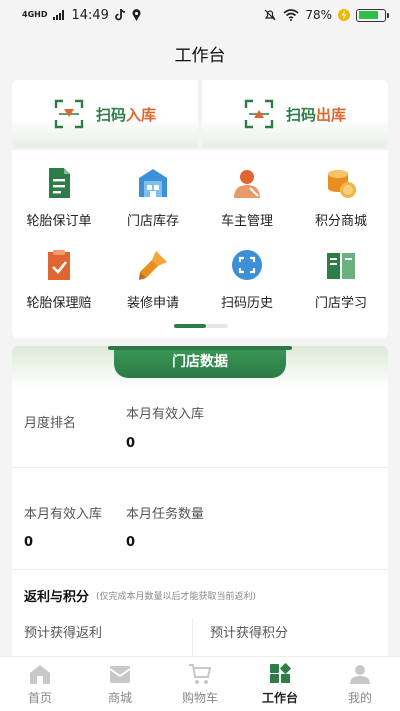 This screenshot has height=711, width=400. I want to click on task-count-value: 0, so click(131, 542).